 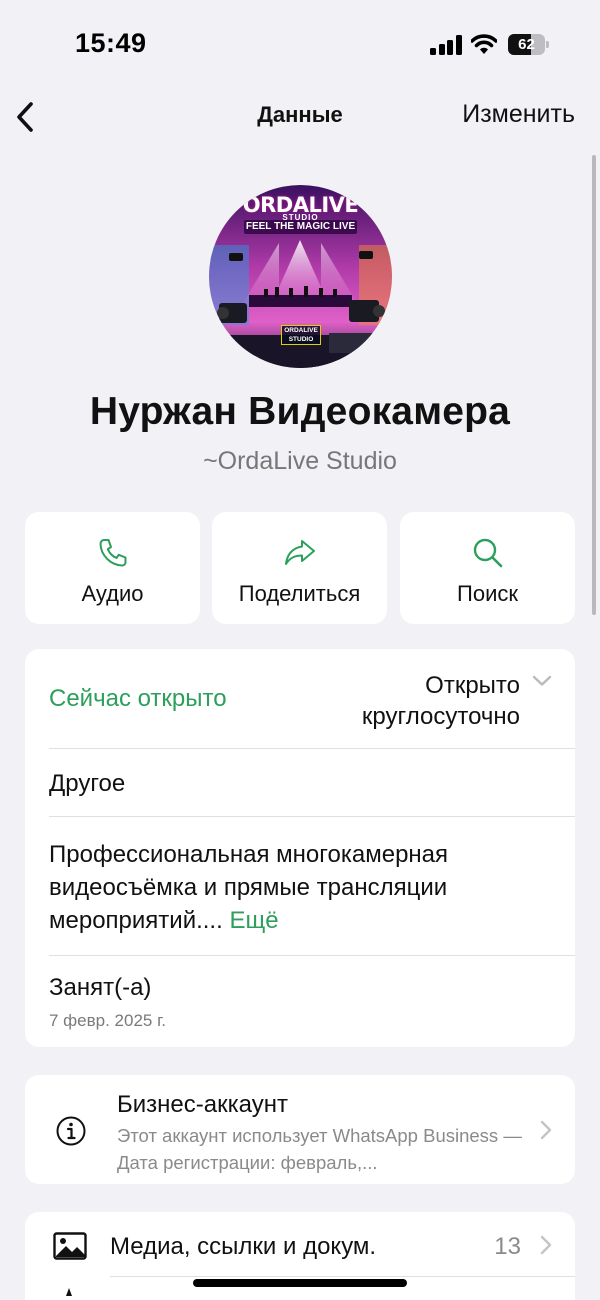 I want to click on navigation-bar: Данные Изменить, so click(x=300, y=117).